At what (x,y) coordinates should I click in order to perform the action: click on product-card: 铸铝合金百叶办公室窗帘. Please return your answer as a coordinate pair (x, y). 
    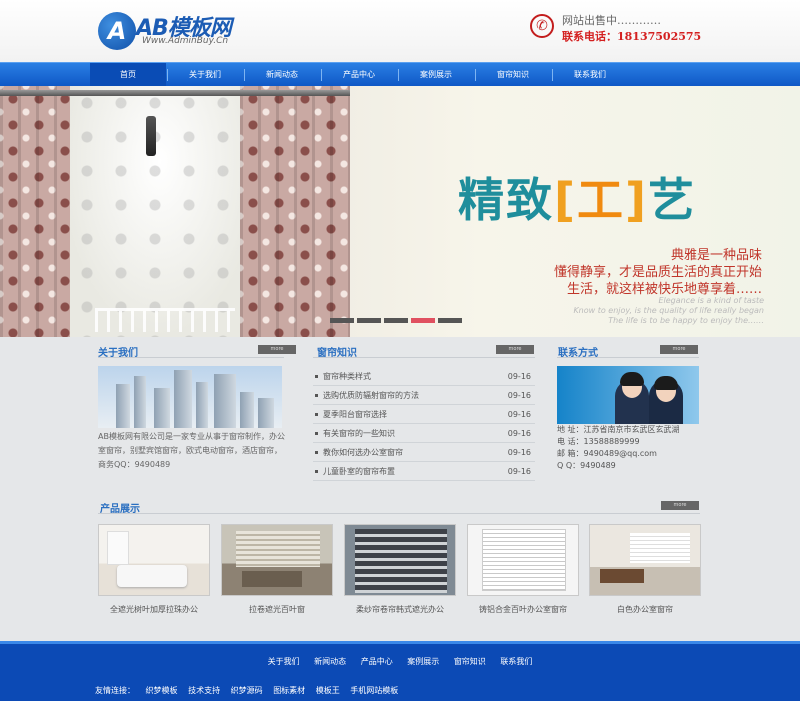
    Looking at the image, I should click on (523, 569).